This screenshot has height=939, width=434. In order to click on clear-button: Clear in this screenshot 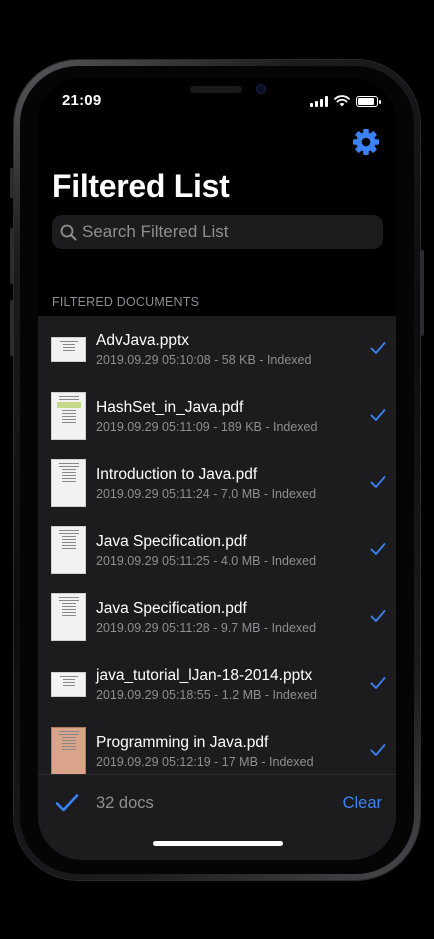, I will do `click(362, 803)`.